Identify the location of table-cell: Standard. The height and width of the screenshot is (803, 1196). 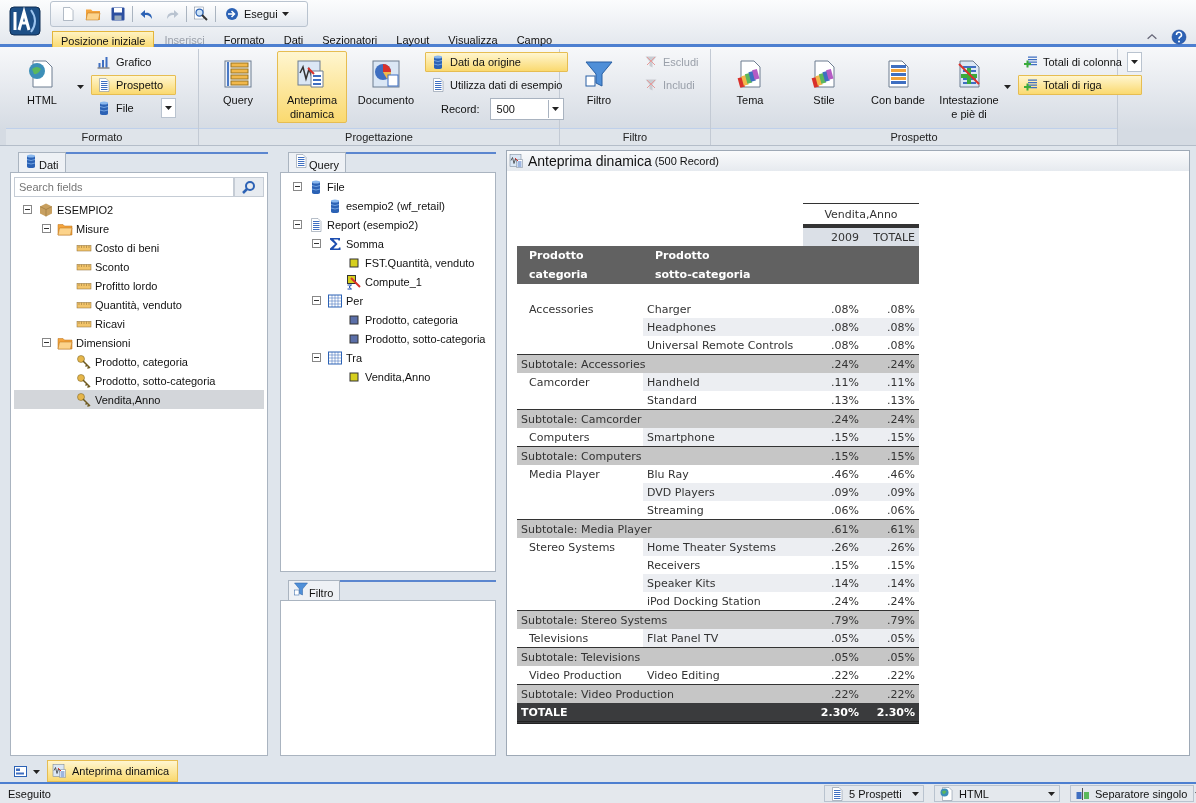
(672, 400).